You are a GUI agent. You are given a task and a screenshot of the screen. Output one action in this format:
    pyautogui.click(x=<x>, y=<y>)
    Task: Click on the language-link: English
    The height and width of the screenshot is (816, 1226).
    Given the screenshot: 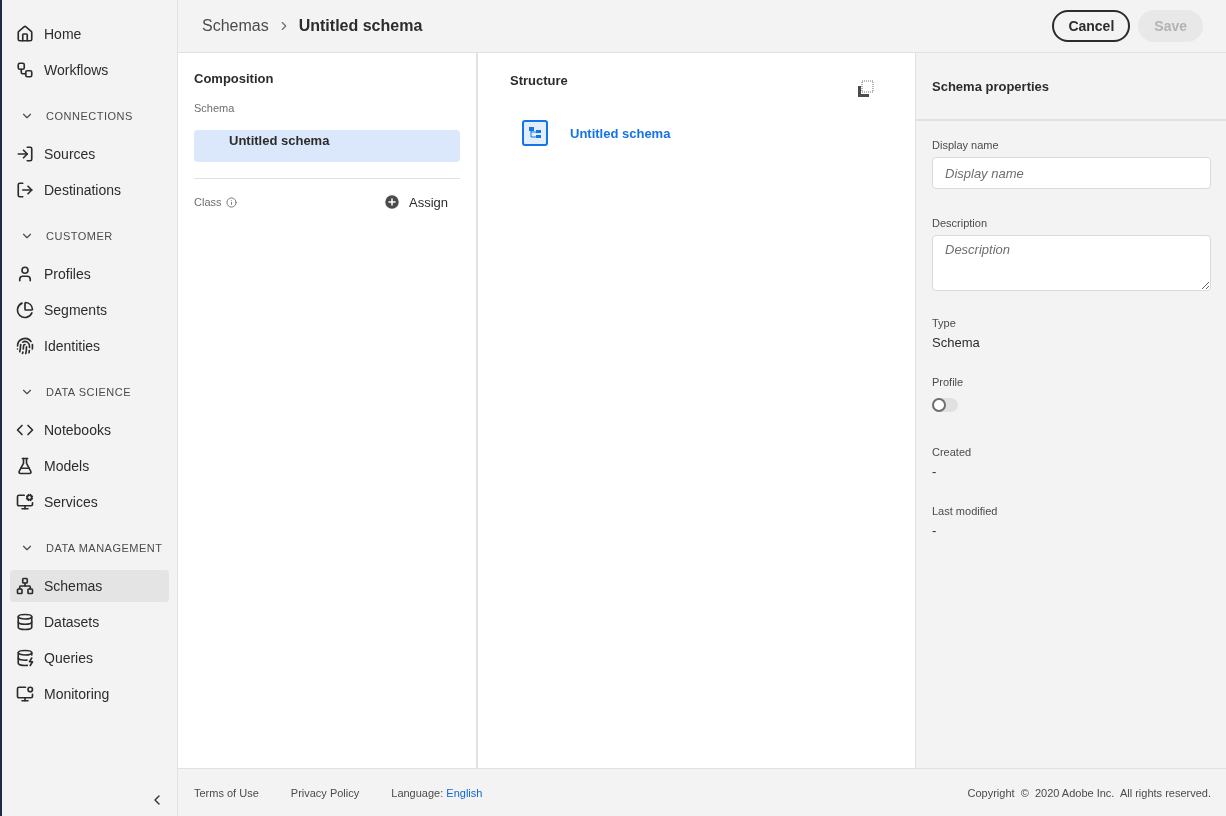 What is the action you would take?
    pyautogui.click(x=464, y=792)
    